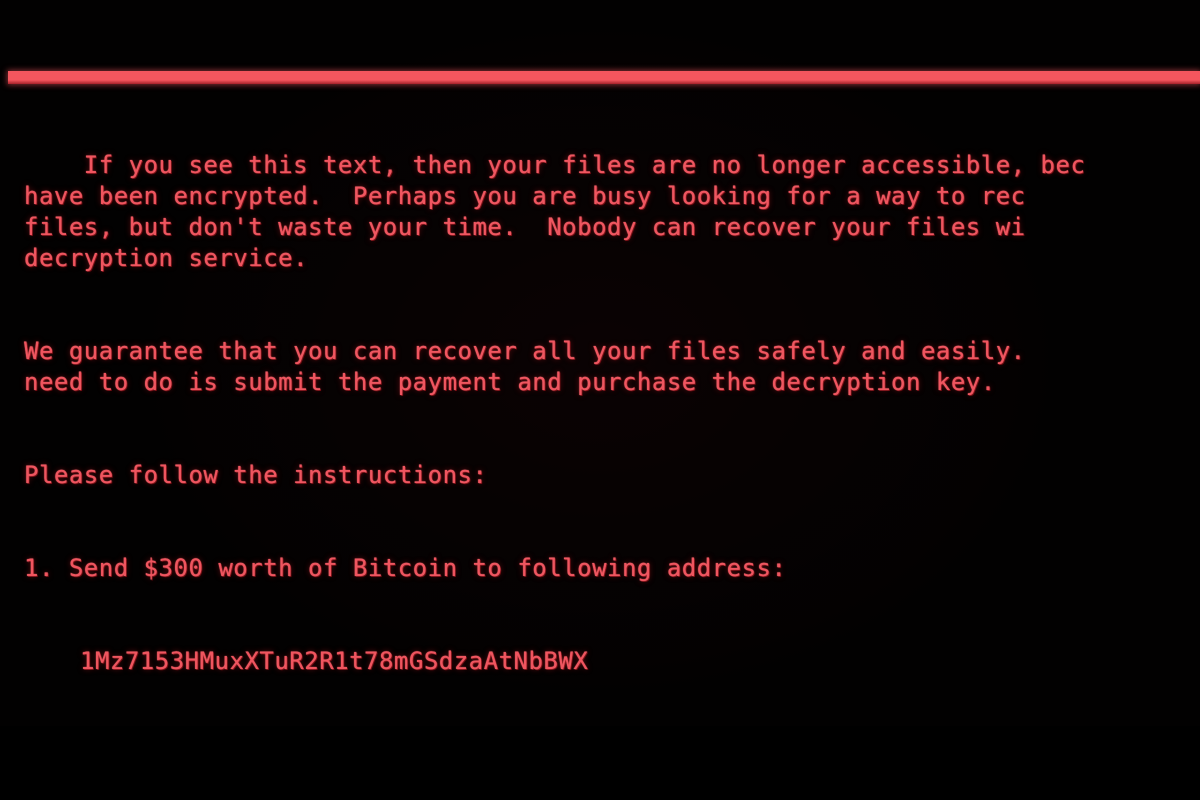 The width and height of the screenshot is (1200, 800). I want to click on instructions-heading: Please follow the instructions:, so click(256, 475).